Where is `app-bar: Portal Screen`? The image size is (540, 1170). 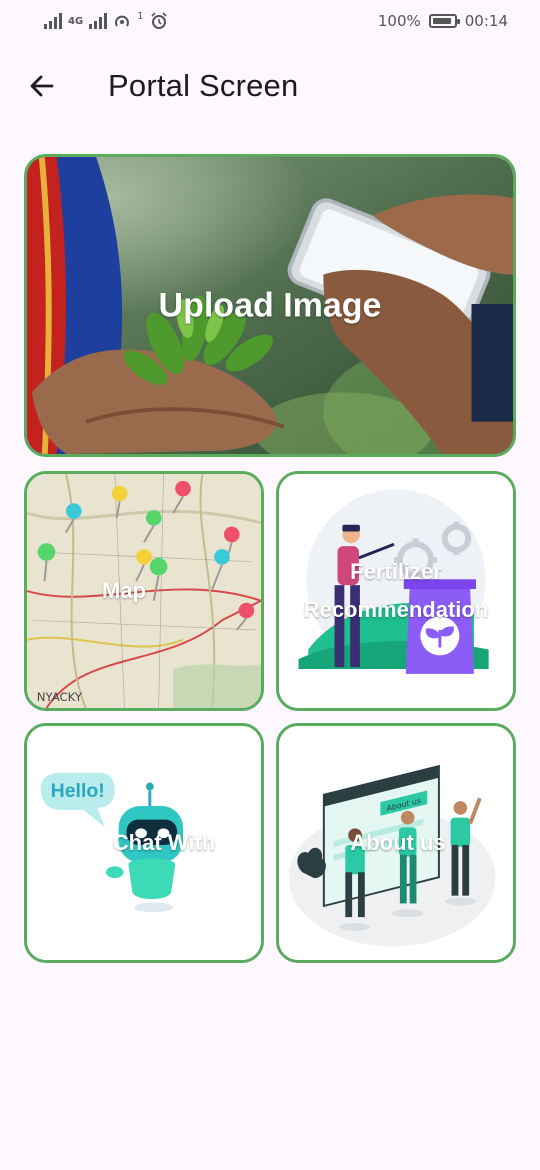
app-bar: Portal Screen is located at coordinates (270, 88).